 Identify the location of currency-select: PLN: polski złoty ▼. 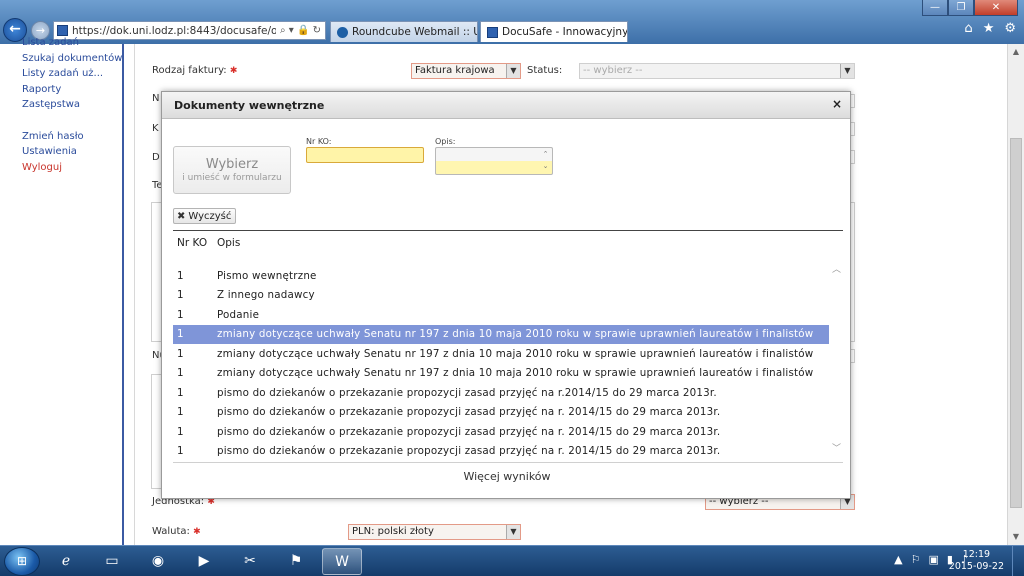
(434, 532).